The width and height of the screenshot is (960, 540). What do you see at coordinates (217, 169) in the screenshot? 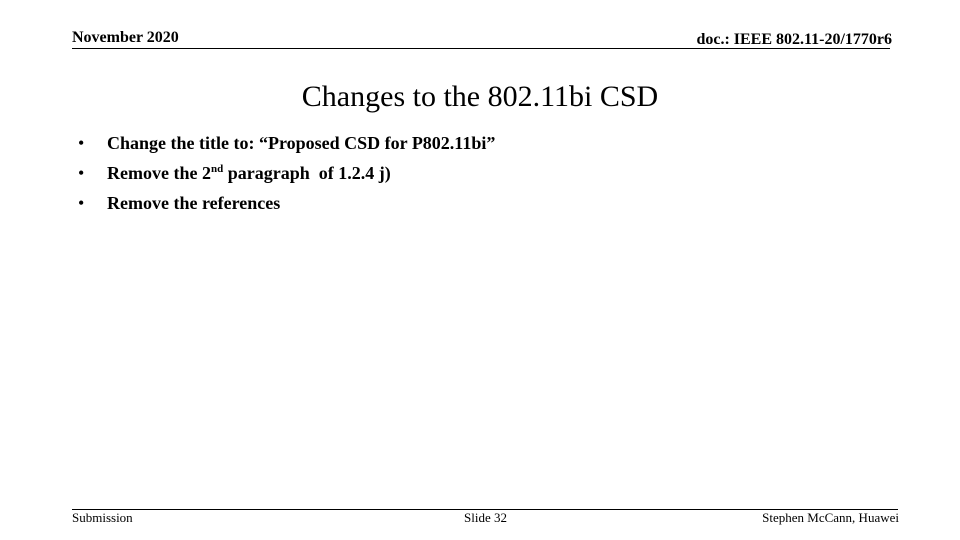
I see `bullet-text-superscript: nd` at bounding box center [217, 169].